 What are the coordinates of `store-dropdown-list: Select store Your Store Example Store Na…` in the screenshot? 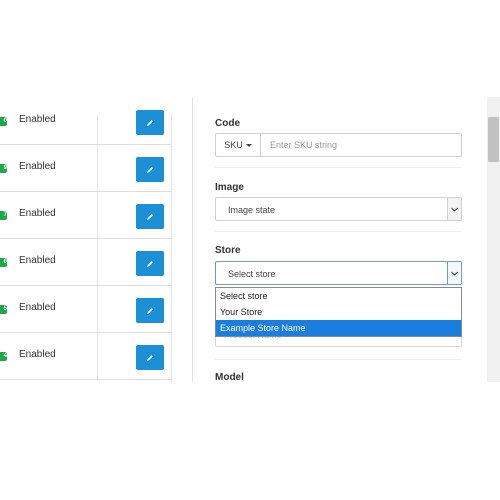 It's located at (338, 312).